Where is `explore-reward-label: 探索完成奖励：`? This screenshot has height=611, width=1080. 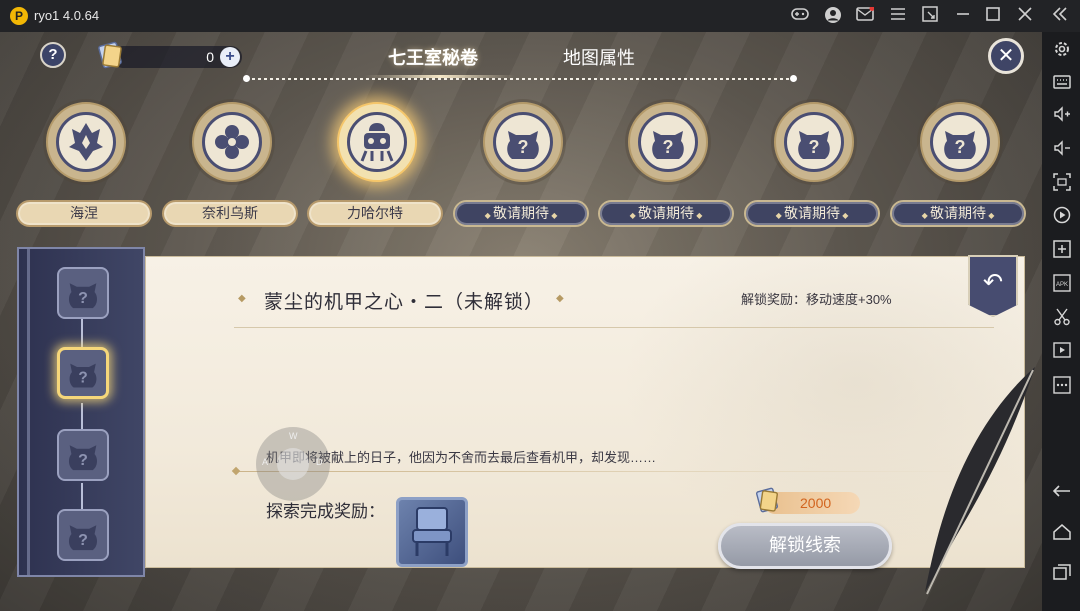 explore-reward-label: 探索完成奖励： is located at coordinates (325, 511).